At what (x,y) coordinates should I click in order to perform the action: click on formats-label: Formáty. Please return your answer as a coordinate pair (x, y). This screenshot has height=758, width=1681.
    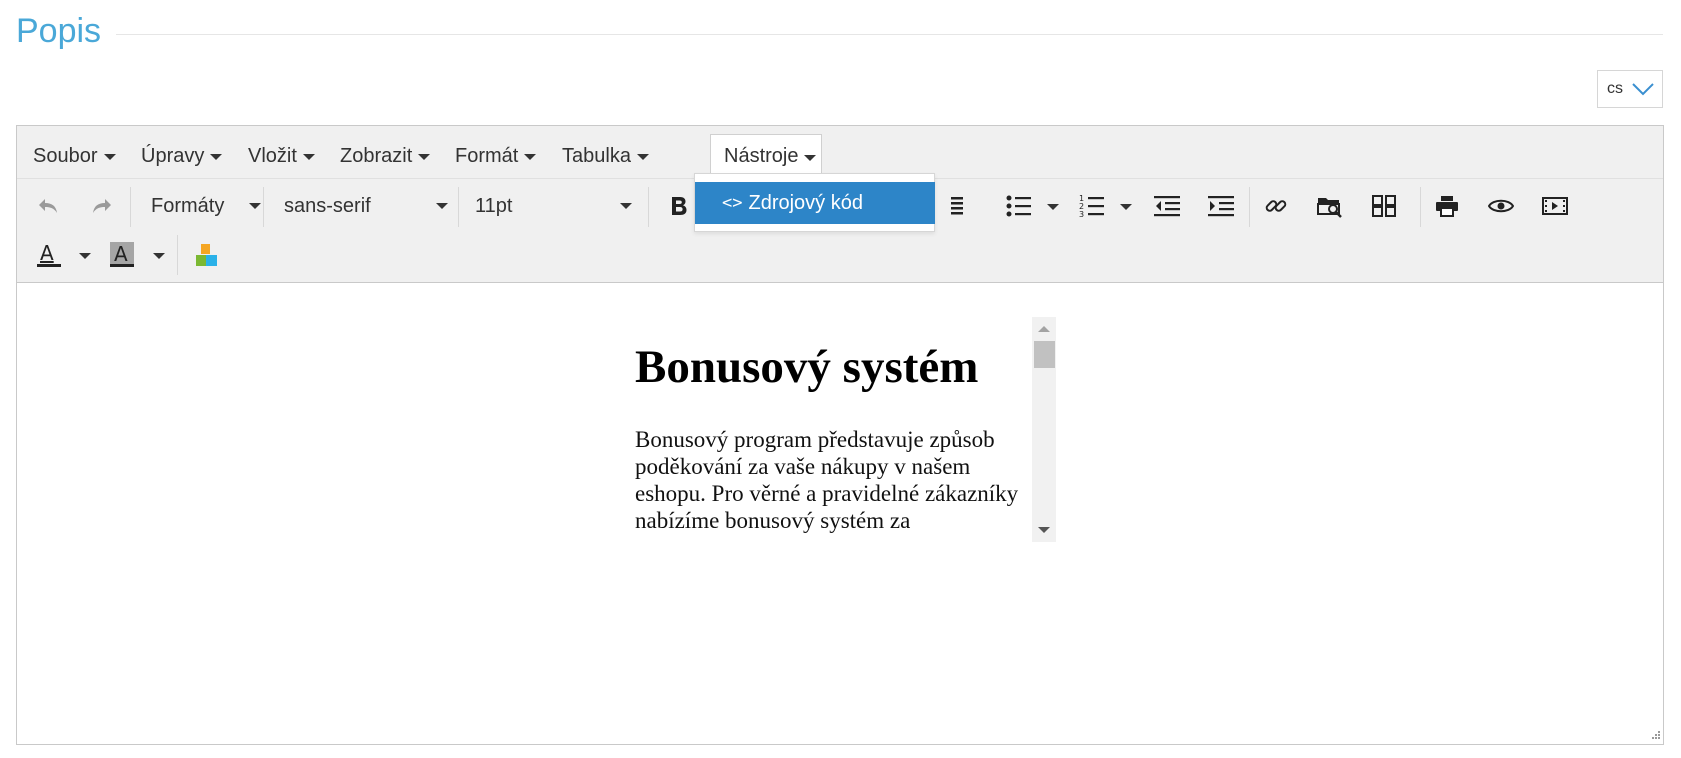
    Looking at the image, I should click on (188, 205).